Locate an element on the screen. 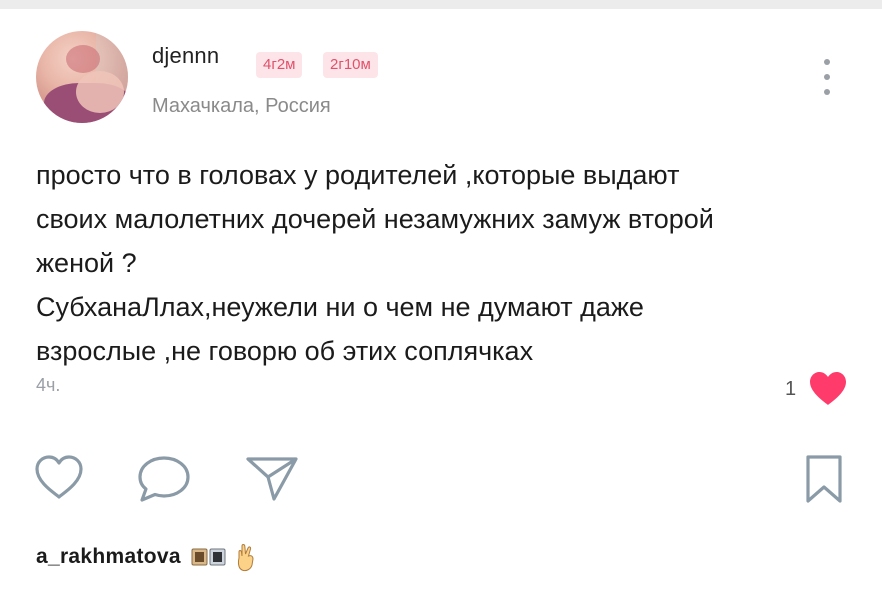 This screenshot has height=600, width=882. like-icon is located at coordinates (59, 477).